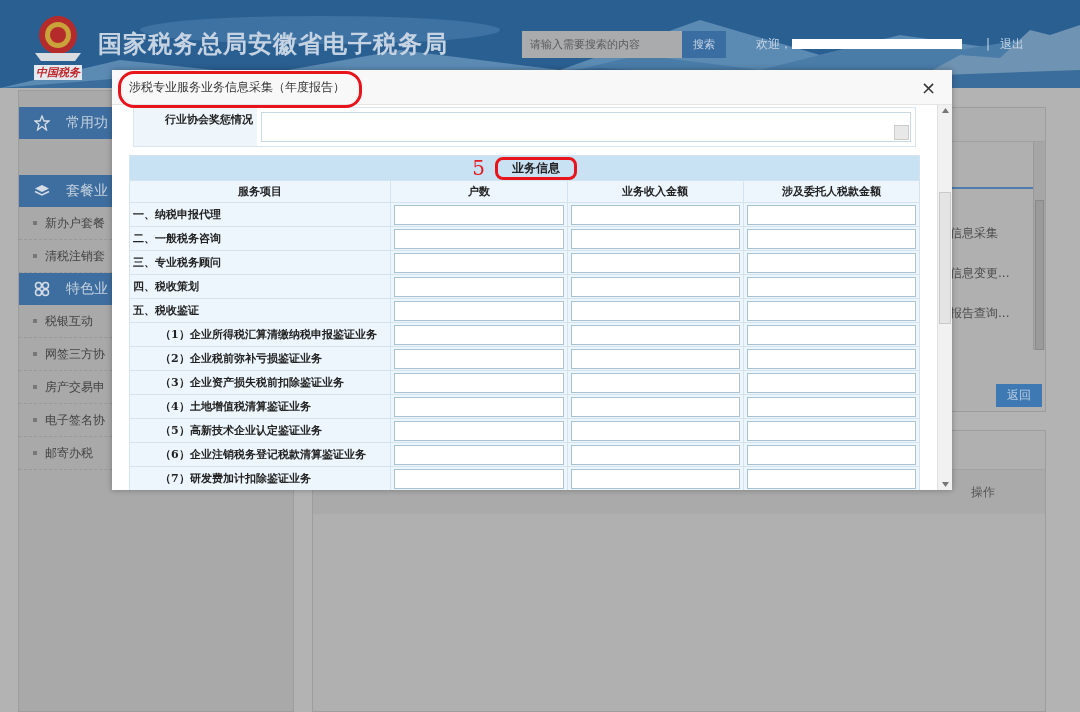  What do you see at coordinates (75, 420) in the screenshot?
I see `item-label: 电子签名协` at bounding box center [75, 420].